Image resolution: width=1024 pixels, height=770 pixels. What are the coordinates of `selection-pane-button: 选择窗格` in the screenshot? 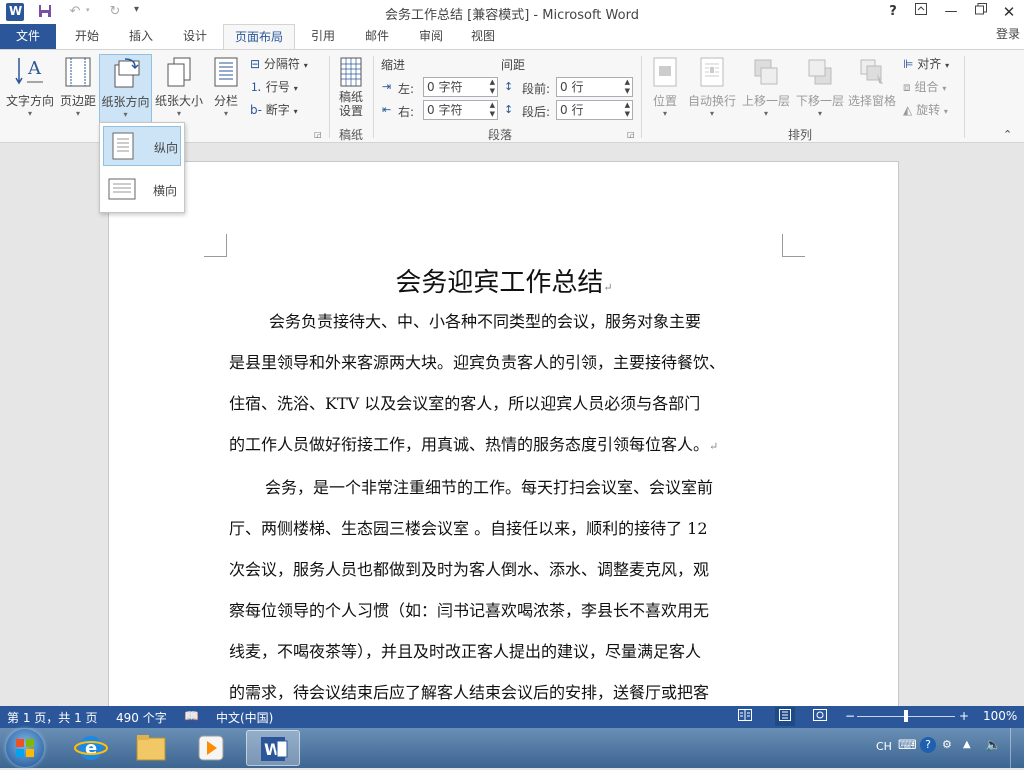 It's located at (872, 89).